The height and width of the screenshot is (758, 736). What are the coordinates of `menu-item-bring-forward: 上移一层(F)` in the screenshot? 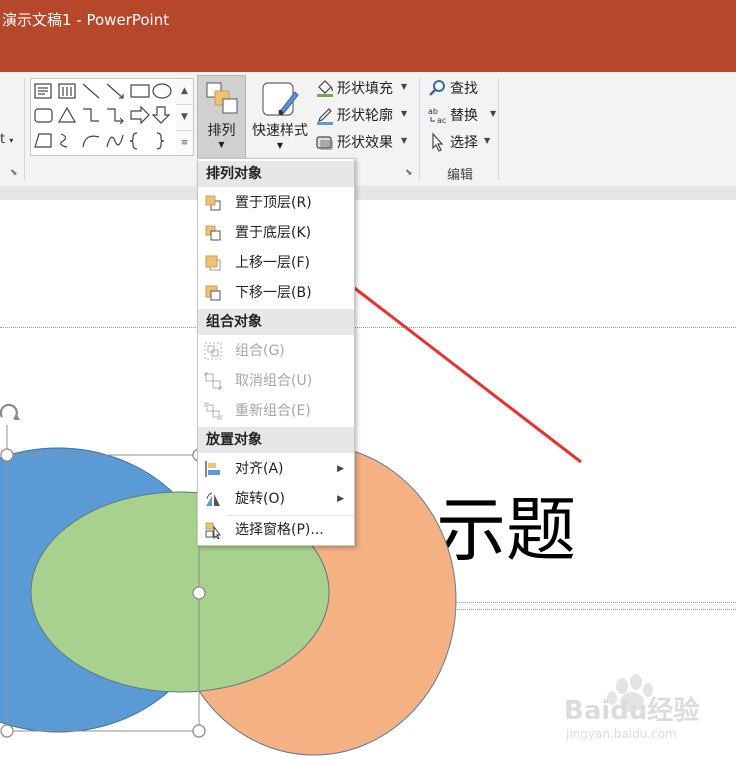 It's located at (276, 263).